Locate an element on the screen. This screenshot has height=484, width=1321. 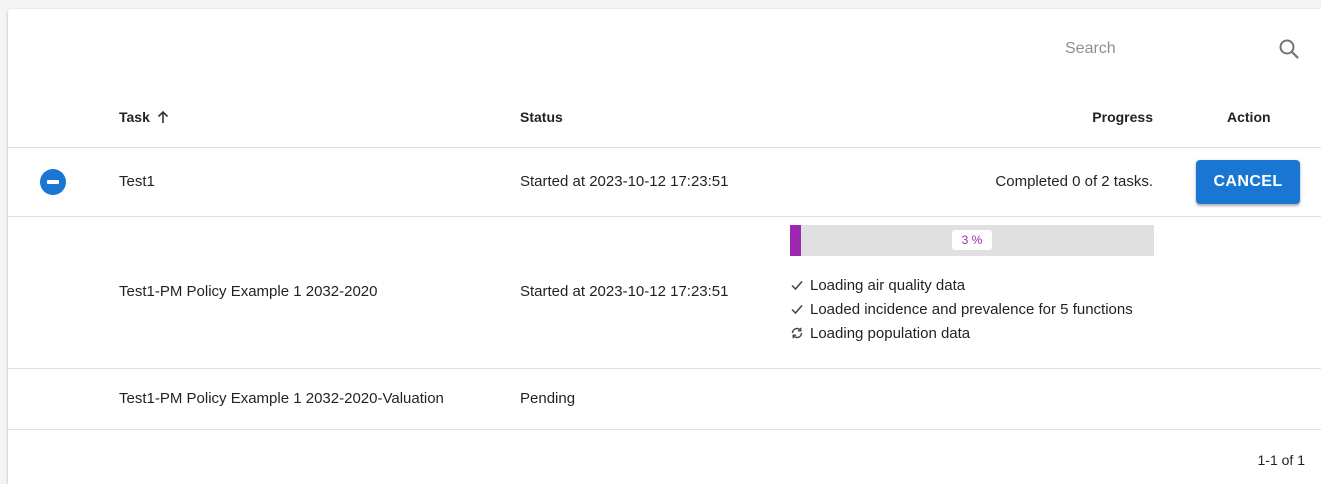
cancel-button: CANCEL is located at coordinates (1248, 182).